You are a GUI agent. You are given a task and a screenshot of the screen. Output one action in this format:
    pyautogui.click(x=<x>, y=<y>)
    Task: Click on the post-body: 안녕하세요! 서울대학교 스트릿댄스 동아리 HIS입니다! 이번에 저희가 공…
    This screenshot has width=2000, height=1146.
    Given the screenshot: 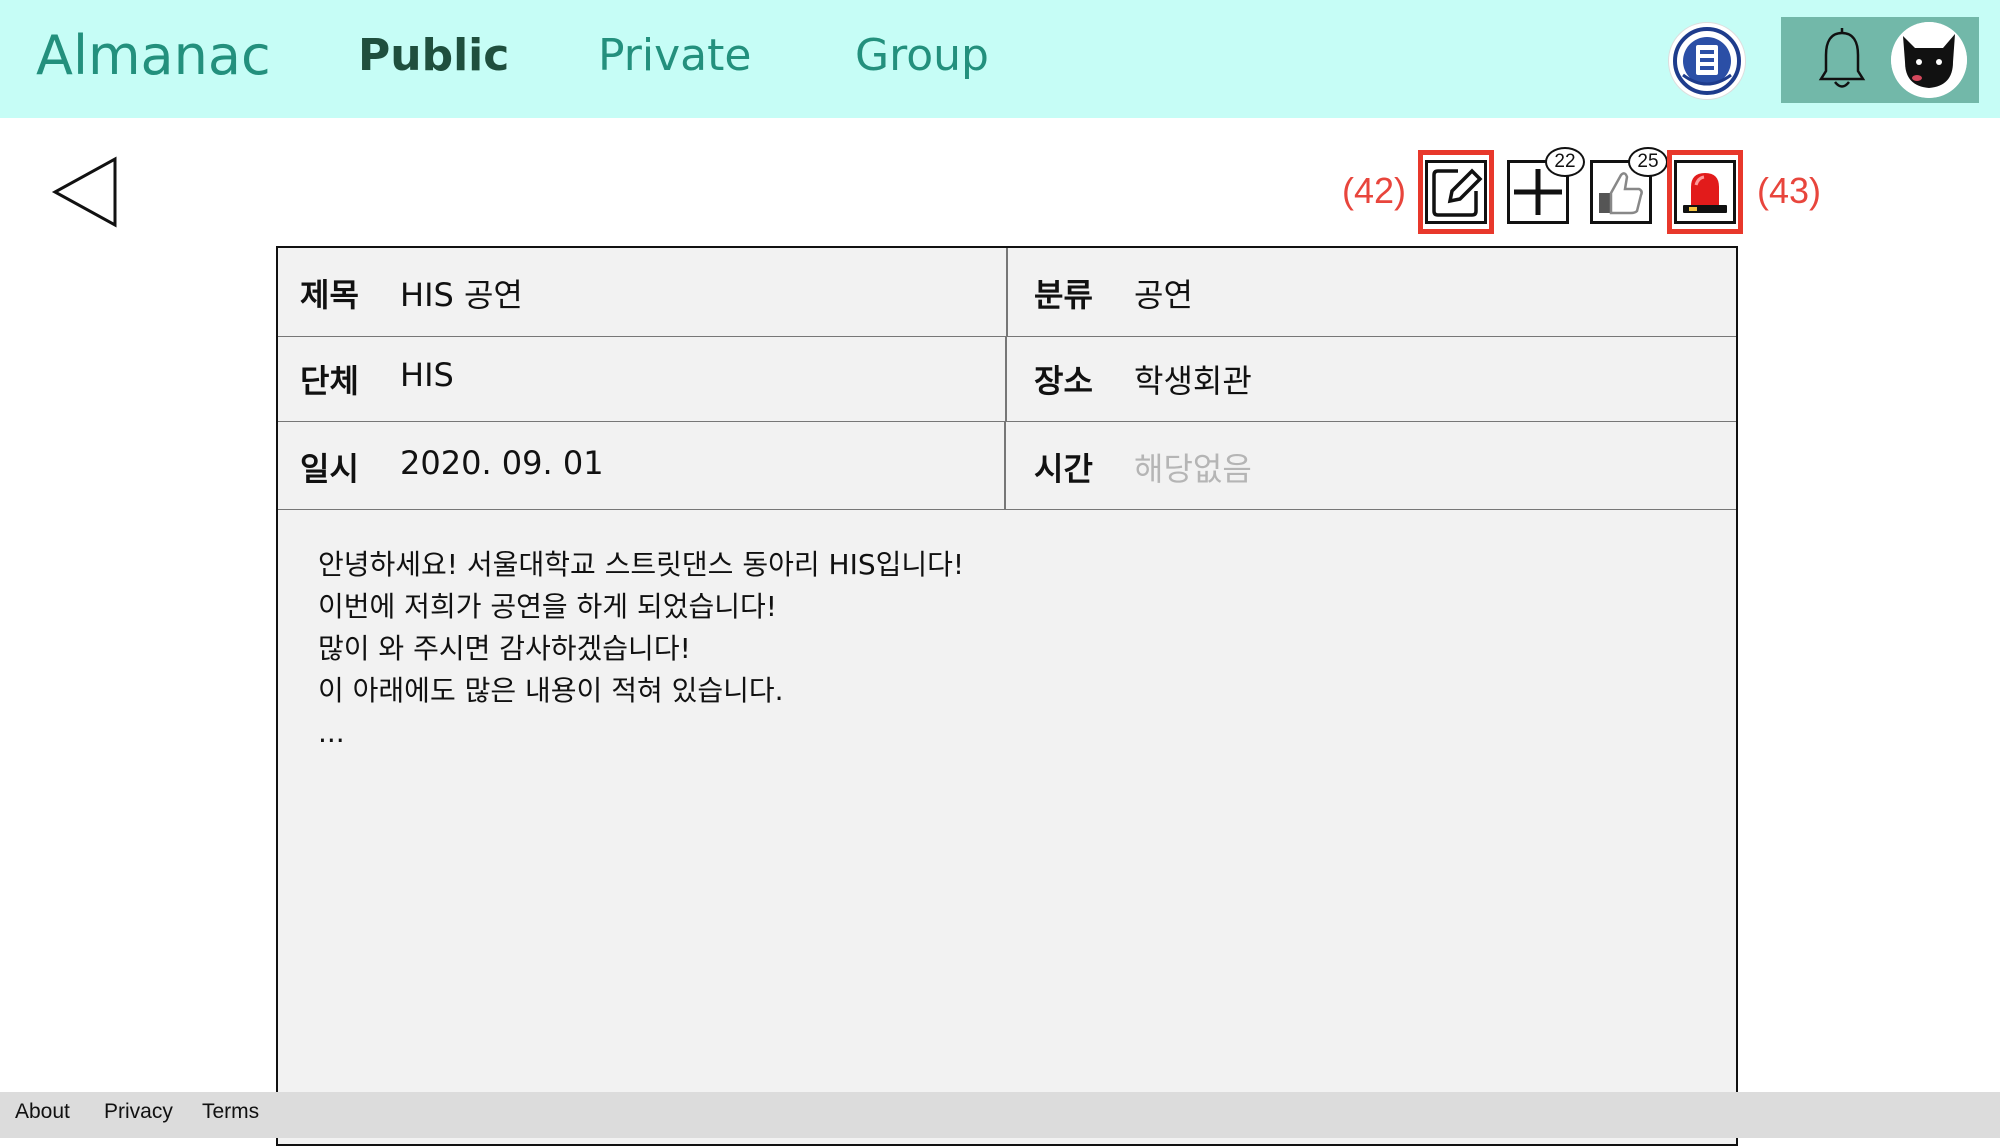 What is the action you would take?
    pyautogui.click(x=641, y=649)
    